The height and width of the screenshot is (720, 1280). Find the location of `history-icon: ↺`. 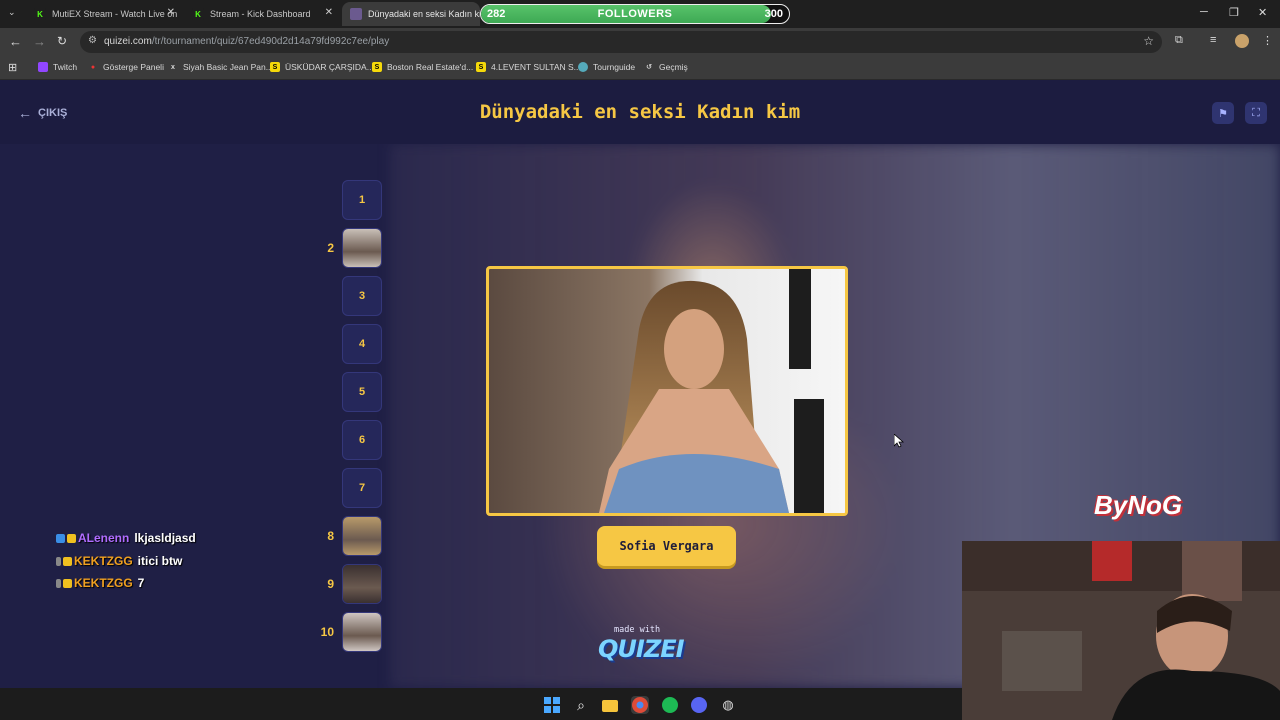

history-icon: ↺ is located at coordinates (649, 67).